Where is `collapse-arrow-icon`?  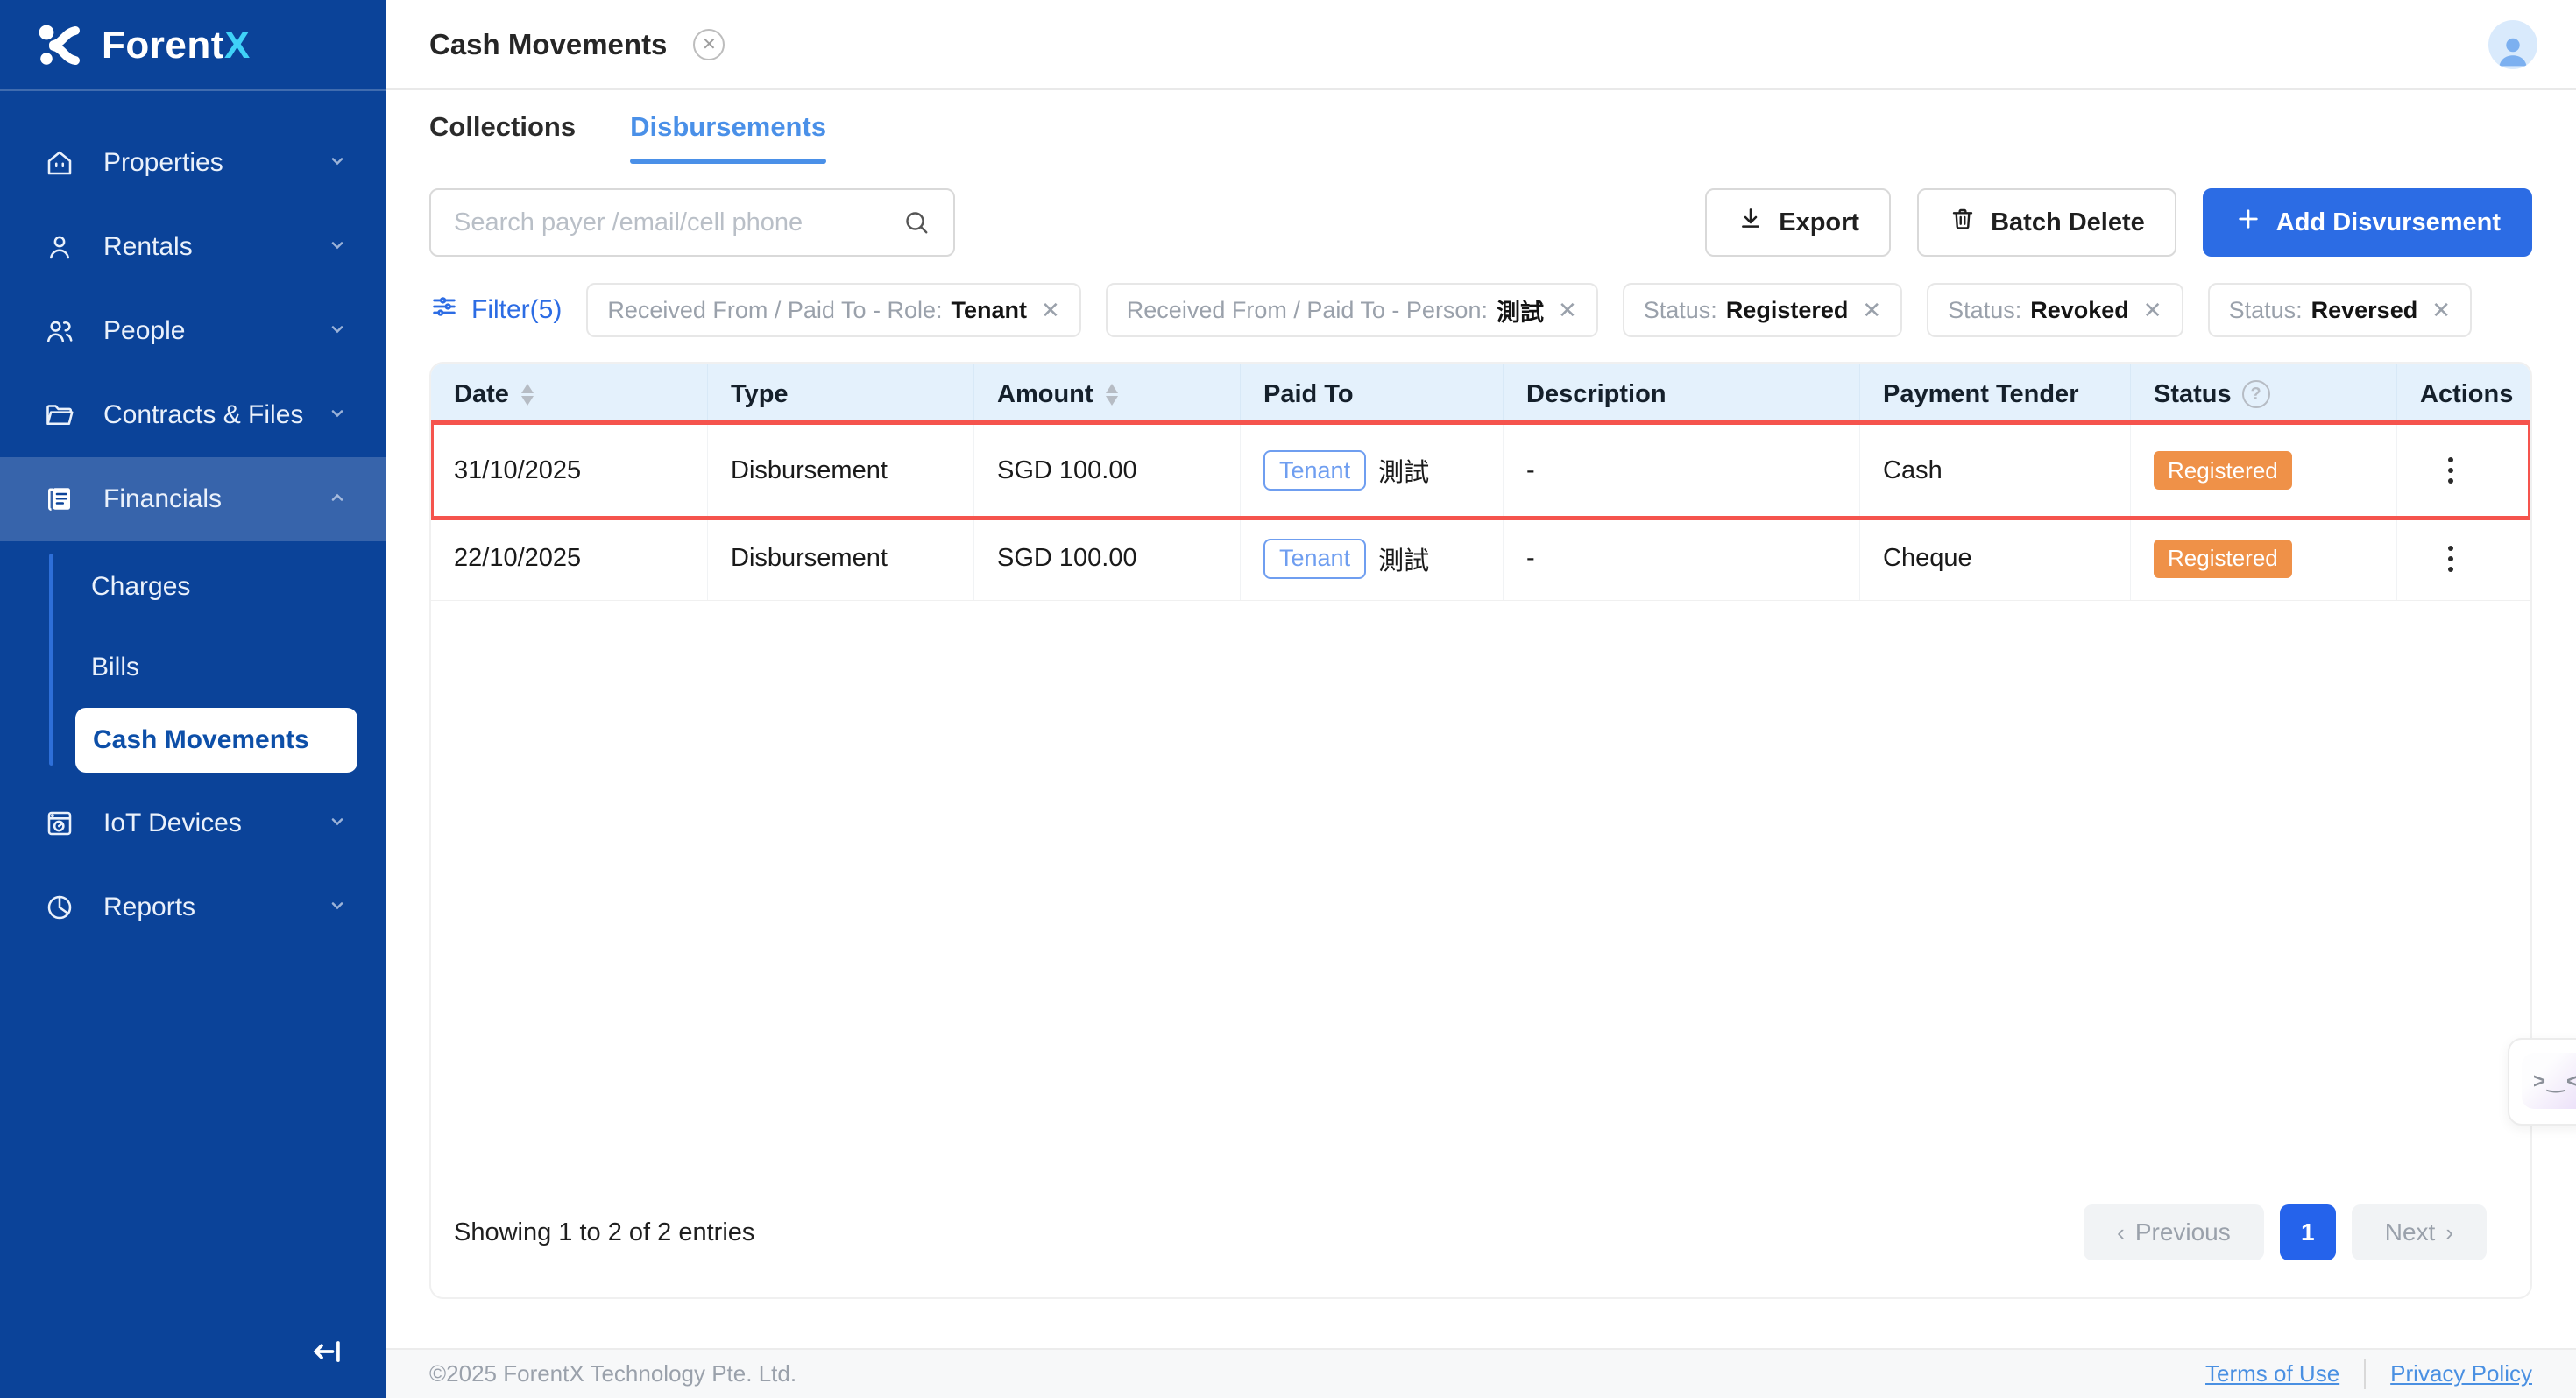
collapse-arrow-icon is located at coordinates (327, 1357).